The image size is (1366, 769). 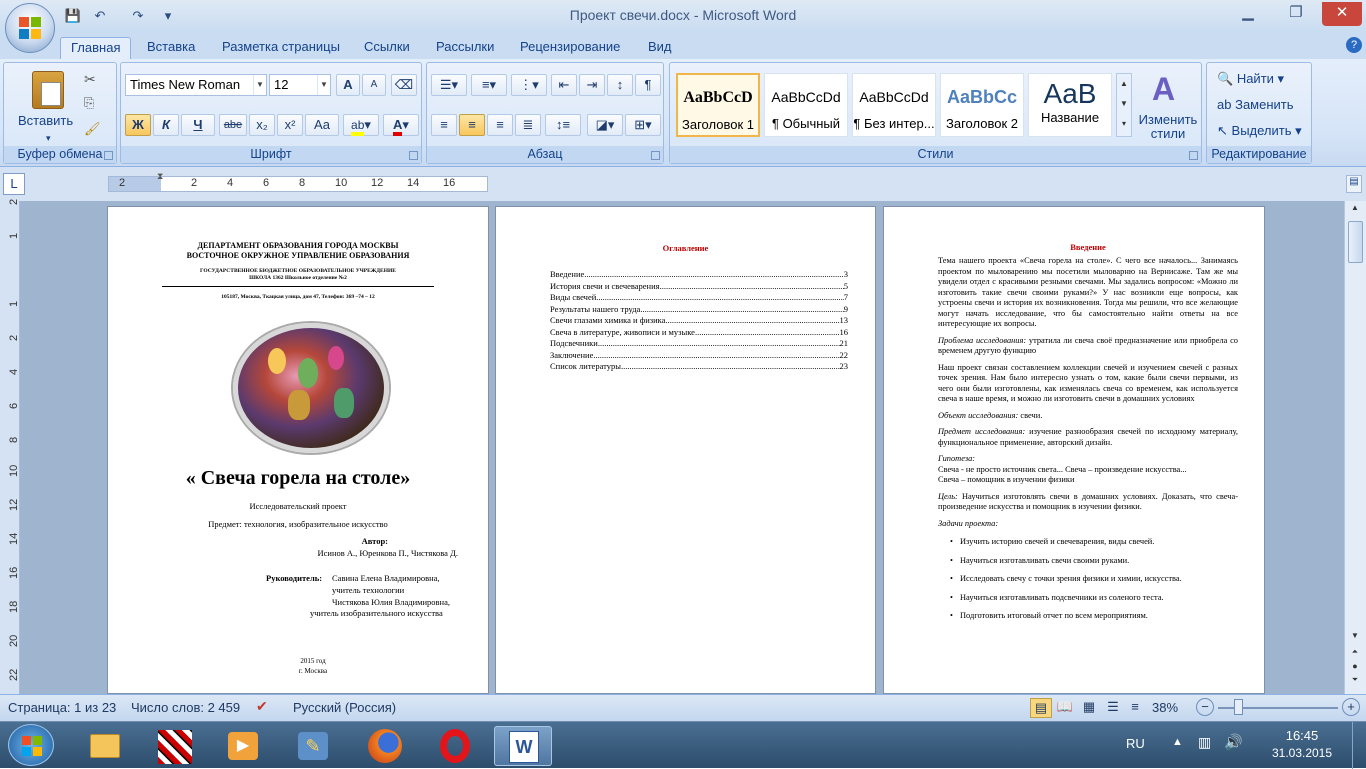 What do you see at coordinates (1163, 89) in the screenshot?
I see `change-styles-icon: A` at bounding box center [1163, 89].